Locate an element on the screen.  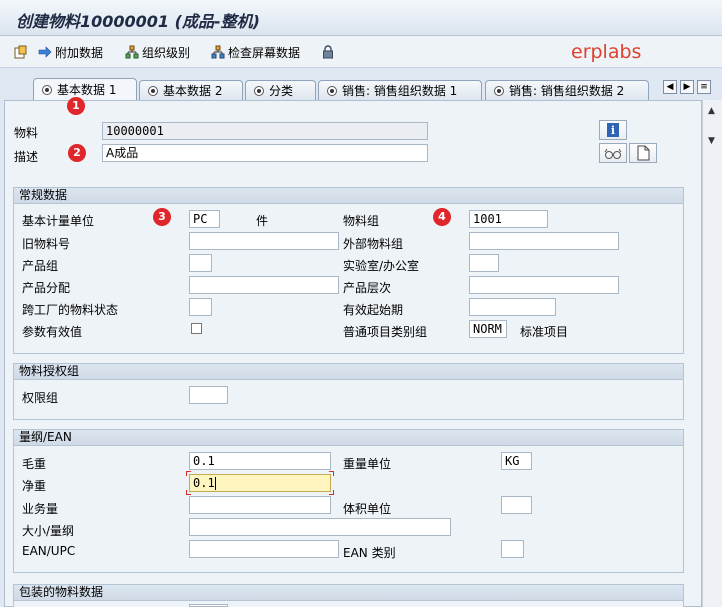
long-text-button is located at coordinates (613, 153).